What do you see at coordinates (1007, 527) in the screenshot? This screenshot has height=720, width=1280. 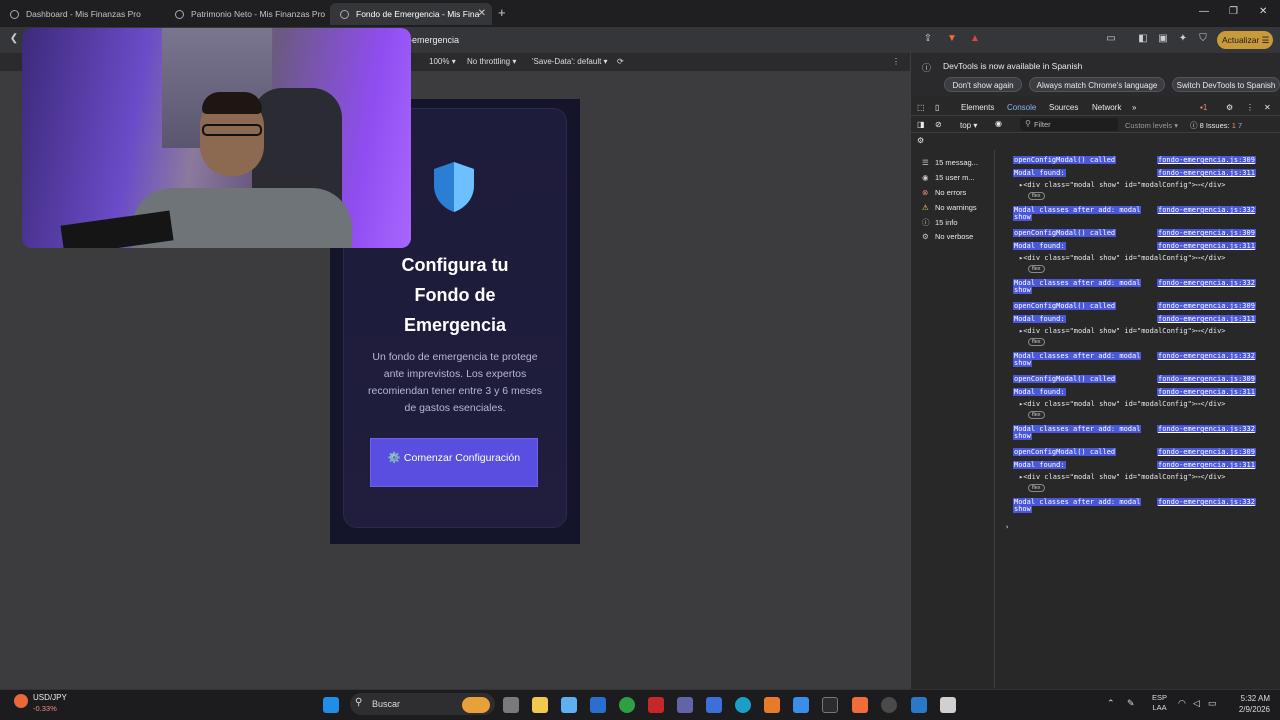 I see `console-prompt-icon: ›` at bounding box center [1007, 527].